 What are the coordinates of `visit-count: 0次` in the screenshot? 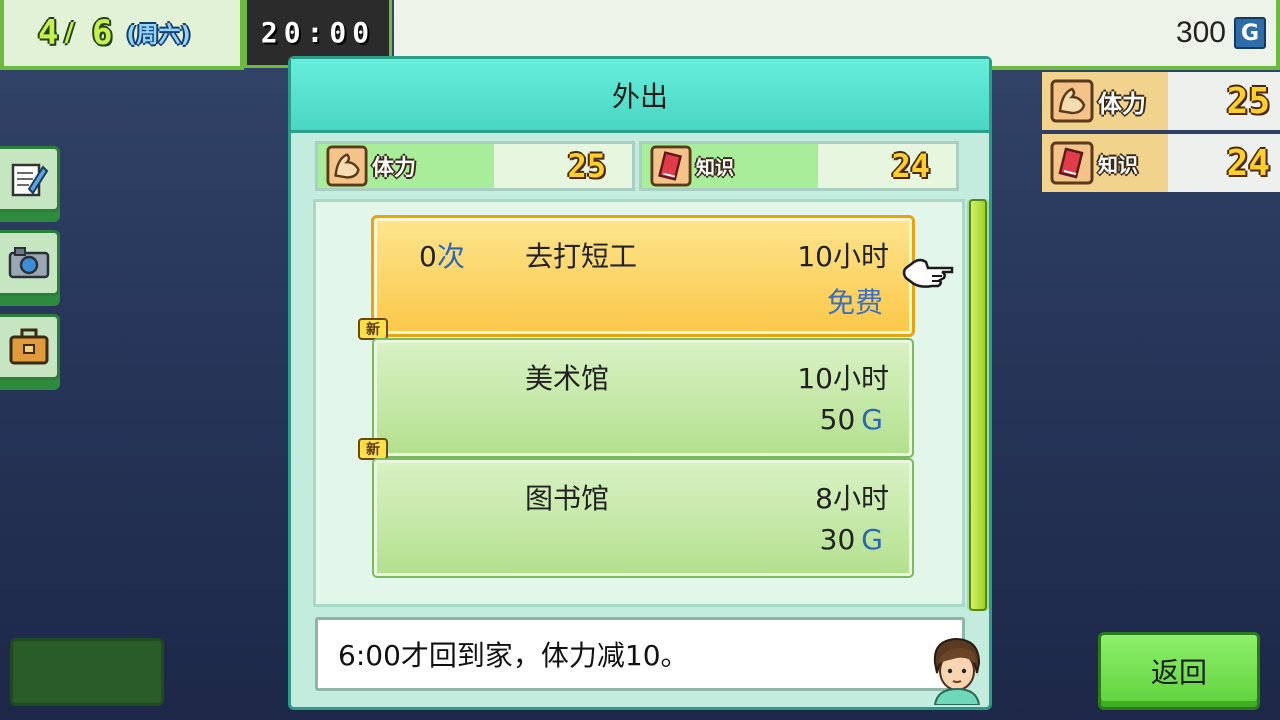 It's located at (442, 256).